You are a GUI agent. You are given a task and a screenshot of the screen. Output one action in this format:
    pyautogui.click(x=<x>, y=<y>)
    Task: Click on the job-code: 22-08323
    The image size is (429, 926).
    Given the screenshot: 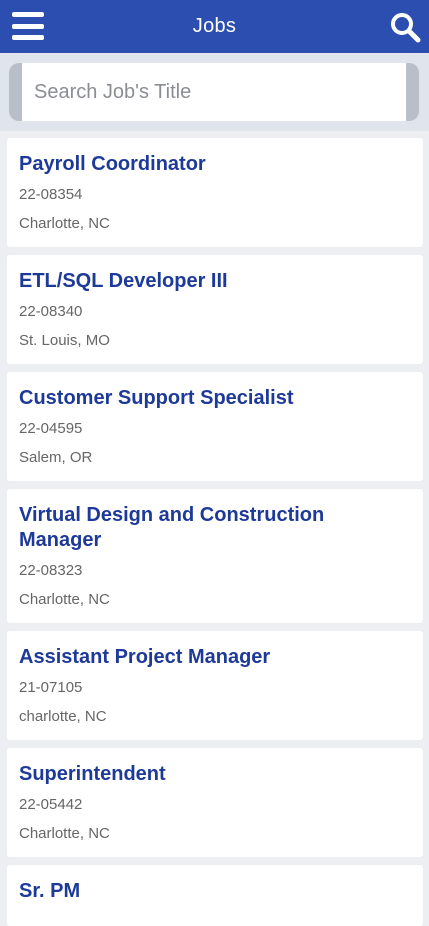 What is the action you would take?
    pyautogui.click(x=51, y=570)
    